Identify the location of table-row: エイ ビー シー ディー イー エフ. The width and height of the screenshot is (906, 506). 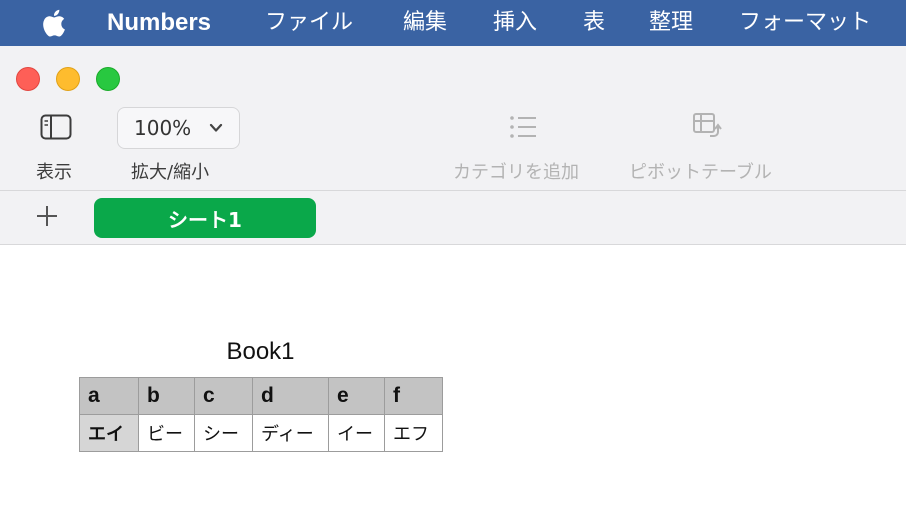
(261, 433).